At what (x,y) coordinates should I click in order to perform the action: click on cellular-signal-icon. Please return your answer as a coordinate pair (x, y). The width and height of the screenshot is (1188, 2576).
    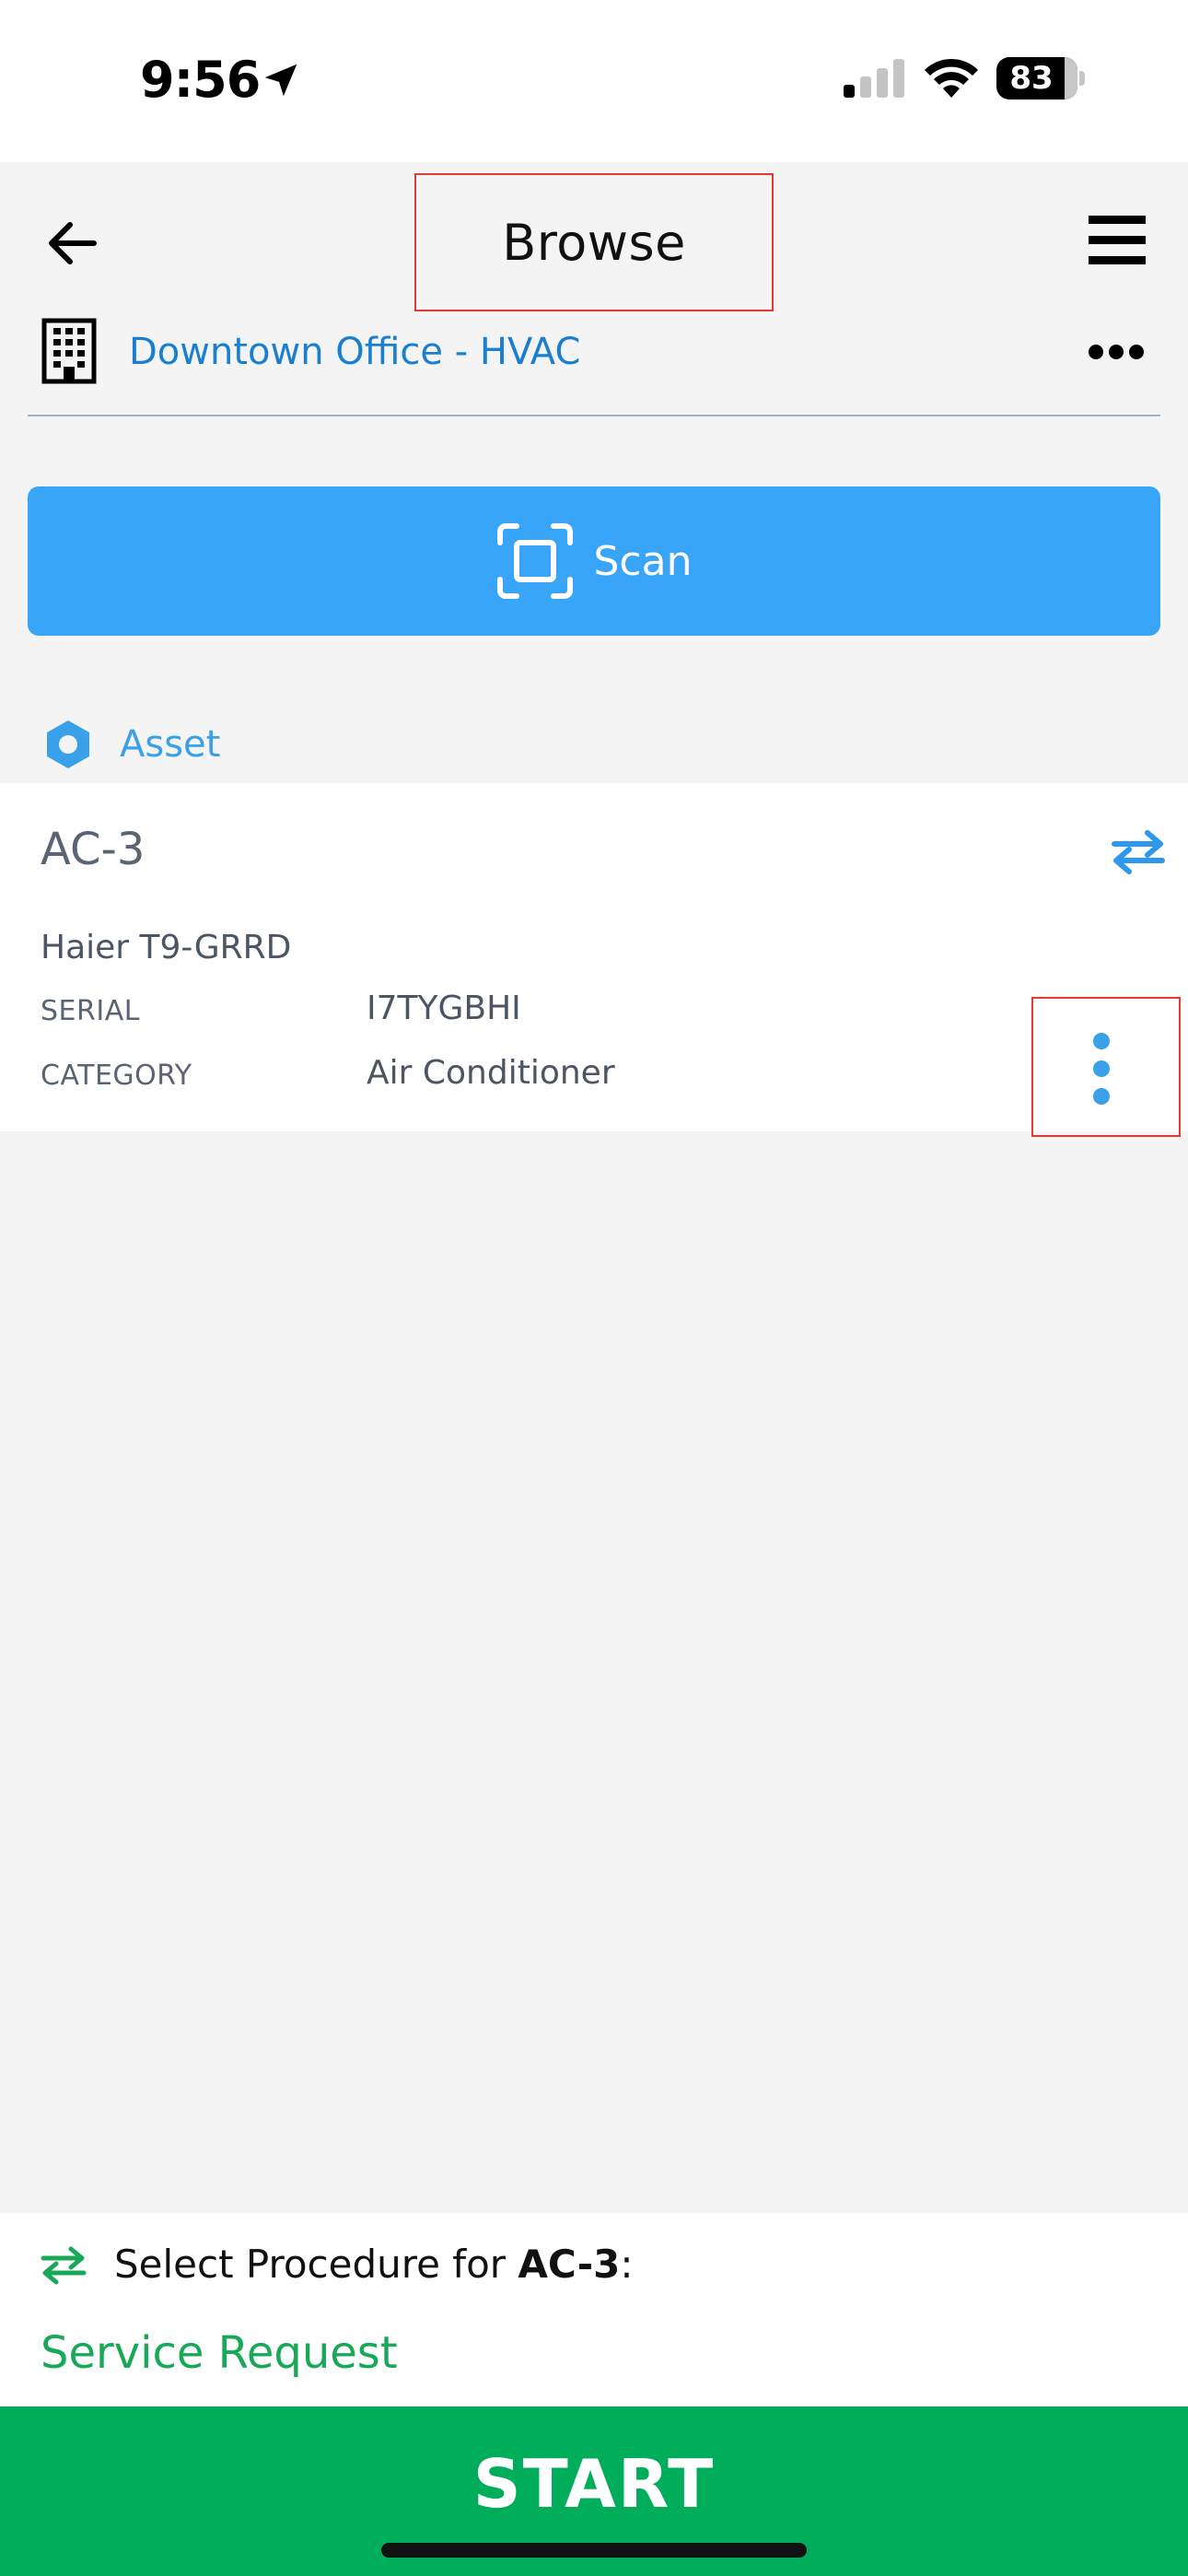
    Looking at the image, I should click on (874, 78).